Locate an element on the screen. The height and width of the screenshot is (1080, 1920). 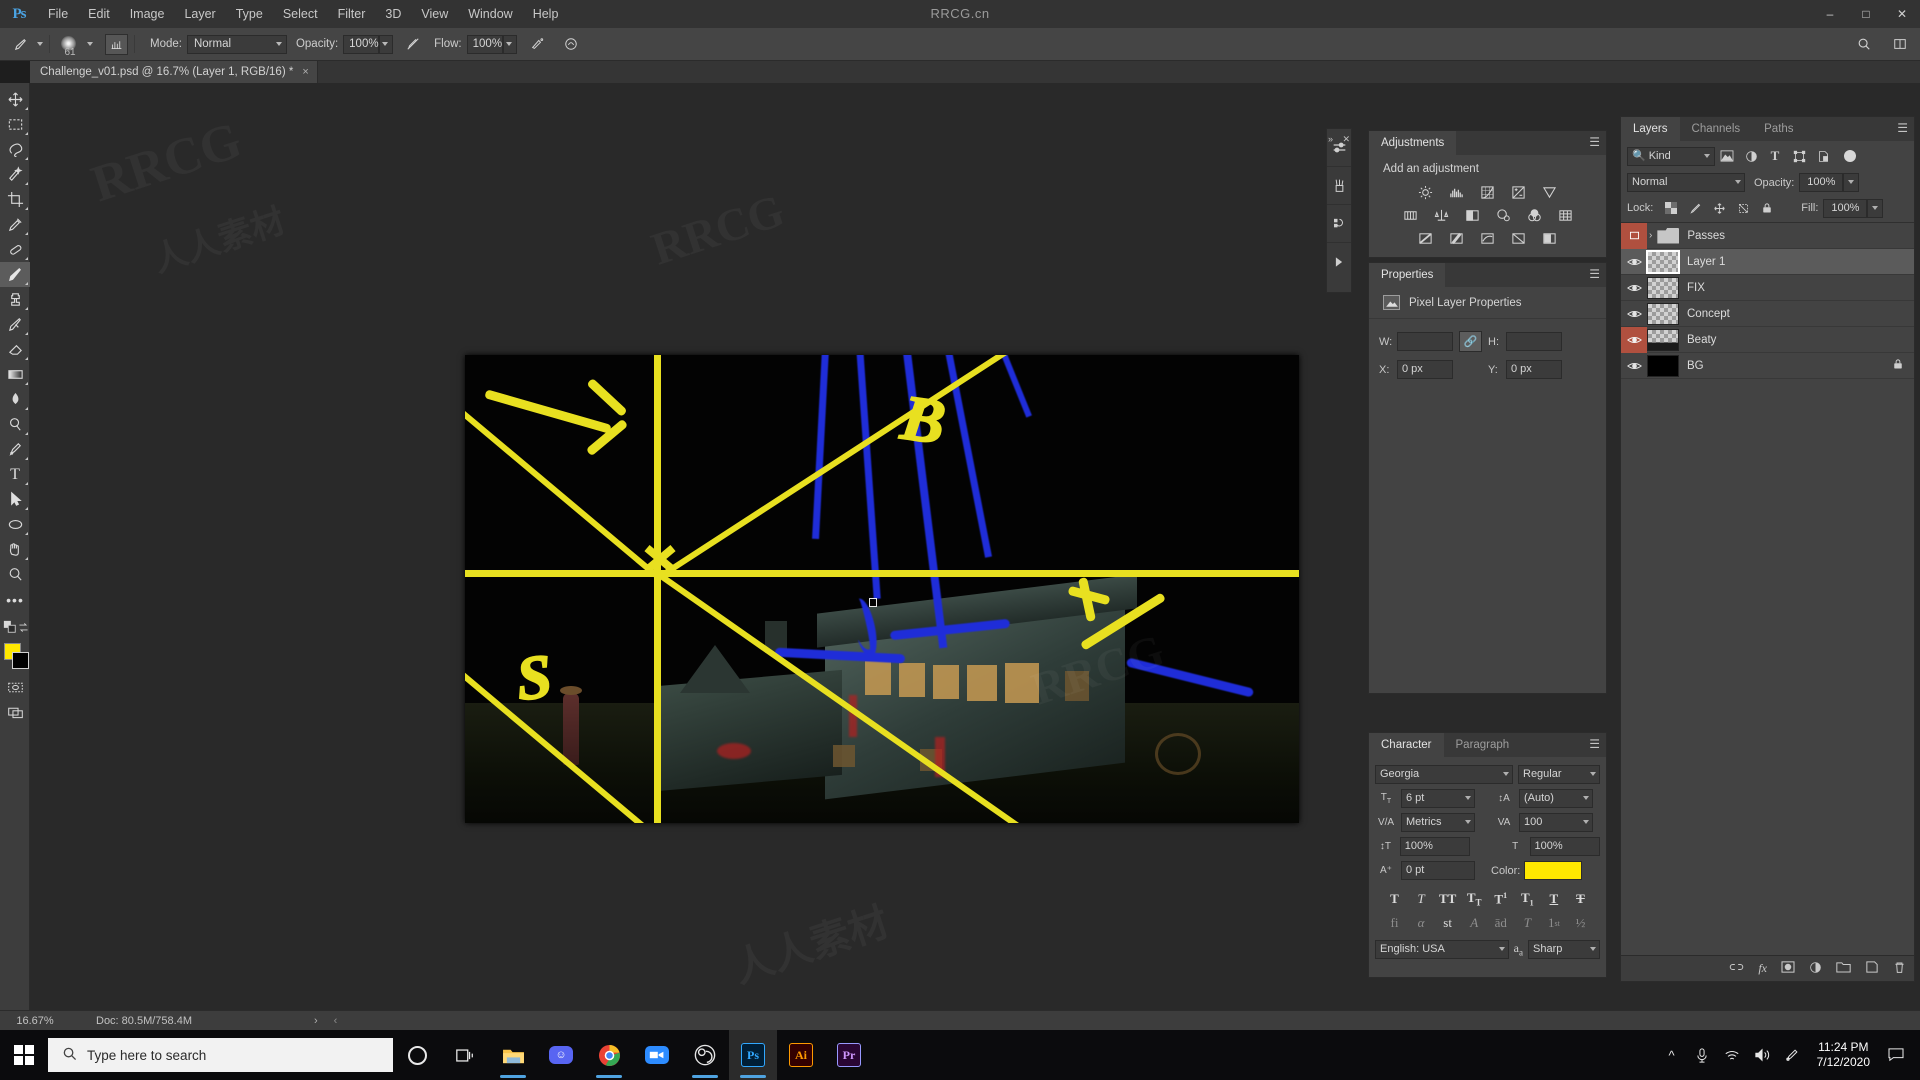
layer-style-icon: fx is located at coordinates (1762, 968).